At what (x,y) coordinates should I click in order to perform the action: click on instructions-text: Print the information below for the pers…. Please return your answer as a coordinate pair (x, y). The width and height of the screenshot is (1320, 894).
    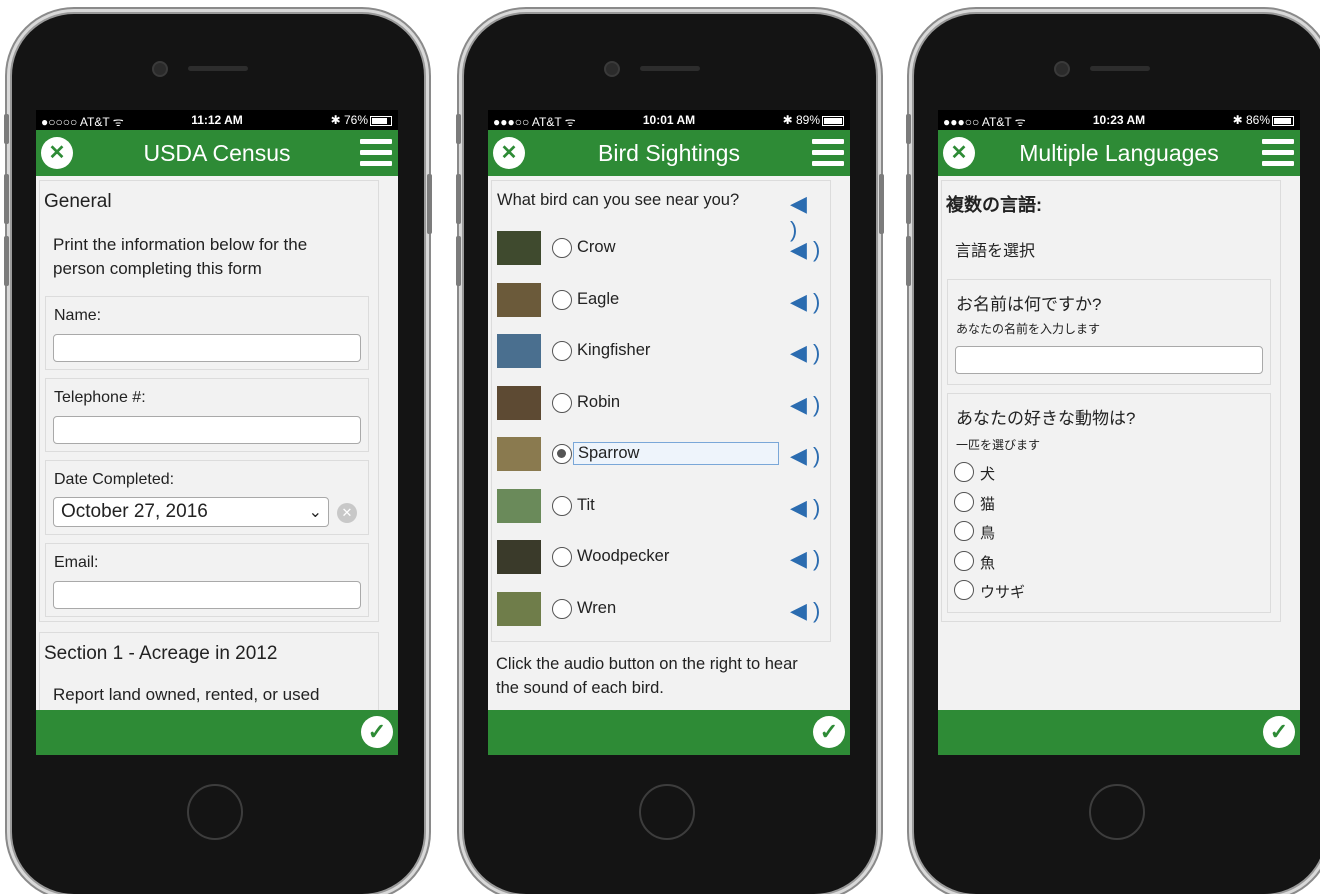
    Looking at the image, I should click on (180, 256).